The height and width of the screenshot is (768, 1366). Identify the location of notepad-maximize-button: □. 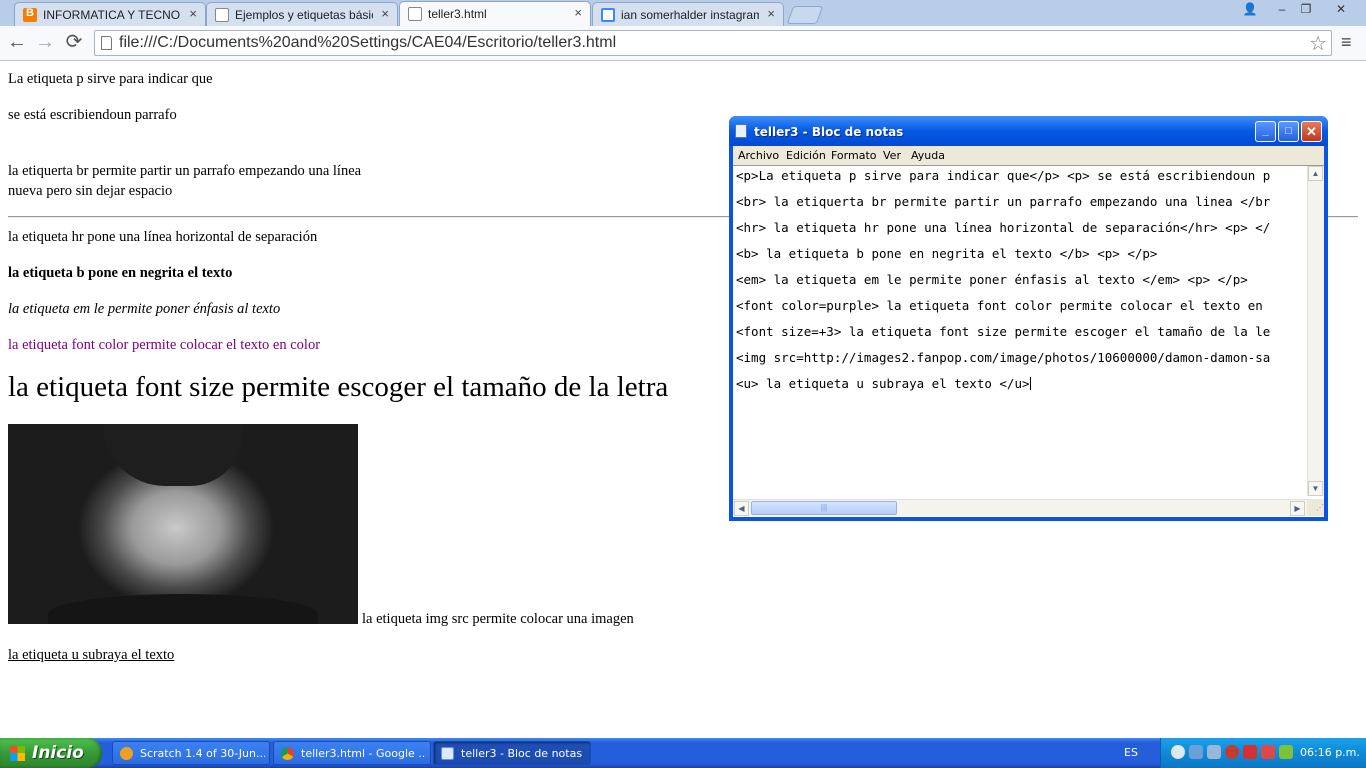
(1288, 131).